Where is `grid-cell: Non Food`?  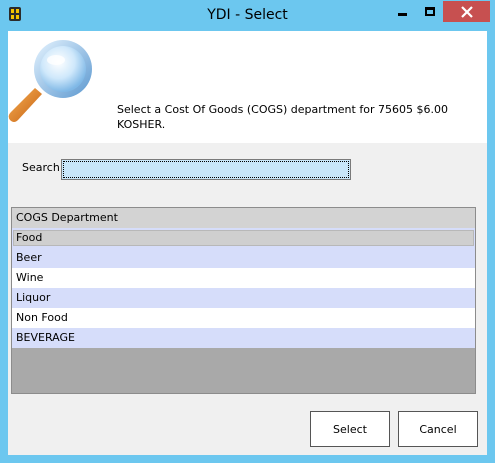 grid-cell: Non Food is located at coordinates (42, 317).